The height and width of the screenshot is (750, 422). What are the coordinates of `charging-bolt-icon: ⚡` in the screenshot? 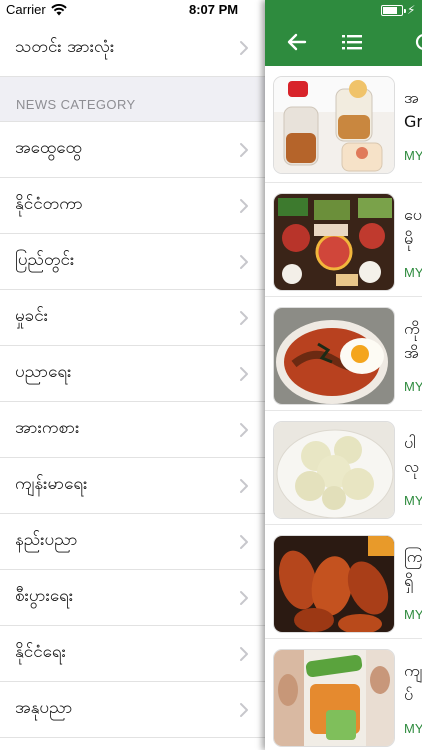 It's located at (411, 10).